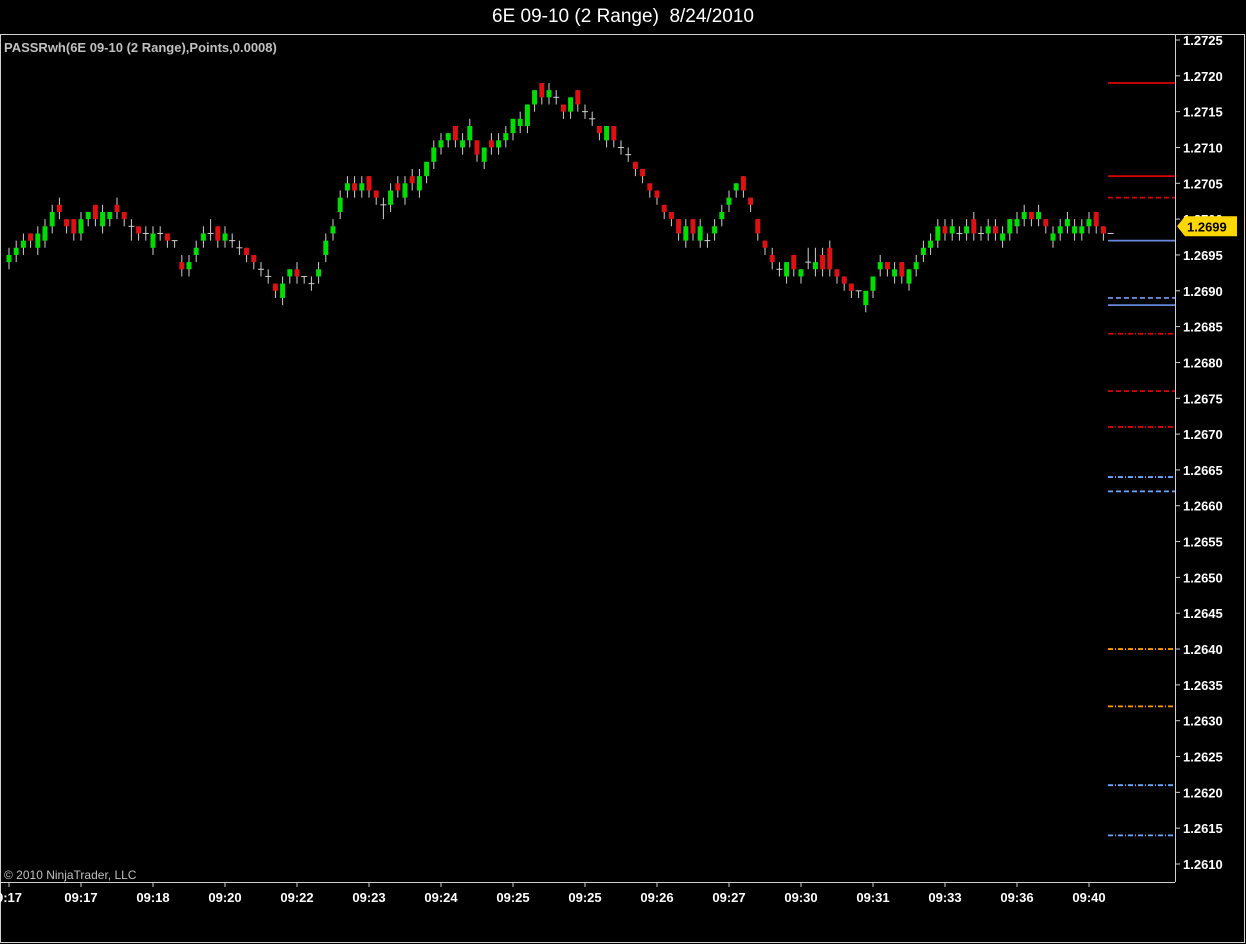 The height and width of the screenshot is (944, 1246). Describe the element at coordinates (1203, 613) in the screenshot. I see `y-tick-label: 1.2645` at that location.